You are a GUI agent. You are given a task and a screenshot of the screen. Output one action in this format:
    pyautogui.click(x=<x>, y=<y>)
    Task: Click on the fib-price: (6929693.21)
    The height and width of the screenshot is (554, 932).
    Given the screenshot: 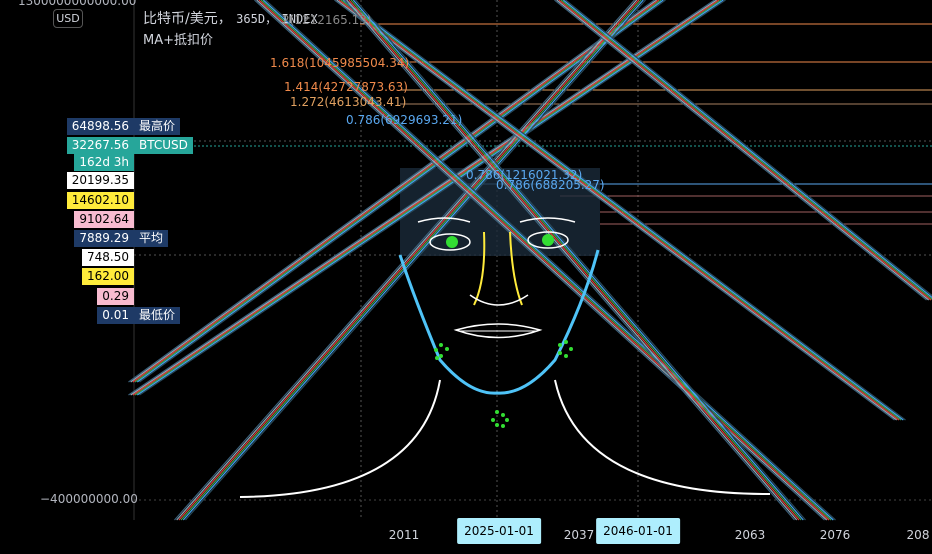 What is the action you would take?
    pyautogui.click(x=421, y=120)
    